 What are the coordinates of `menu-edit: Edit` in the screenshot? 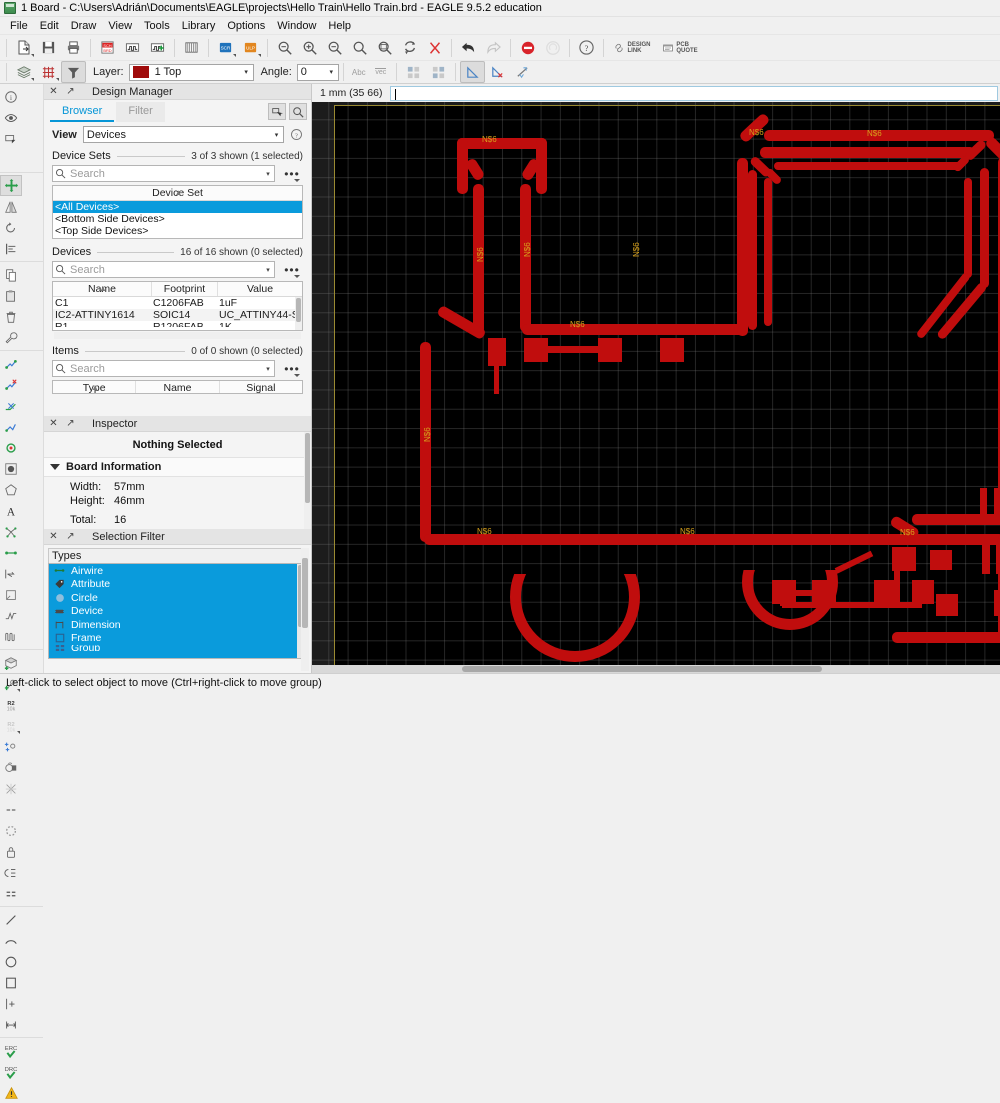 It's located at (49, 26).